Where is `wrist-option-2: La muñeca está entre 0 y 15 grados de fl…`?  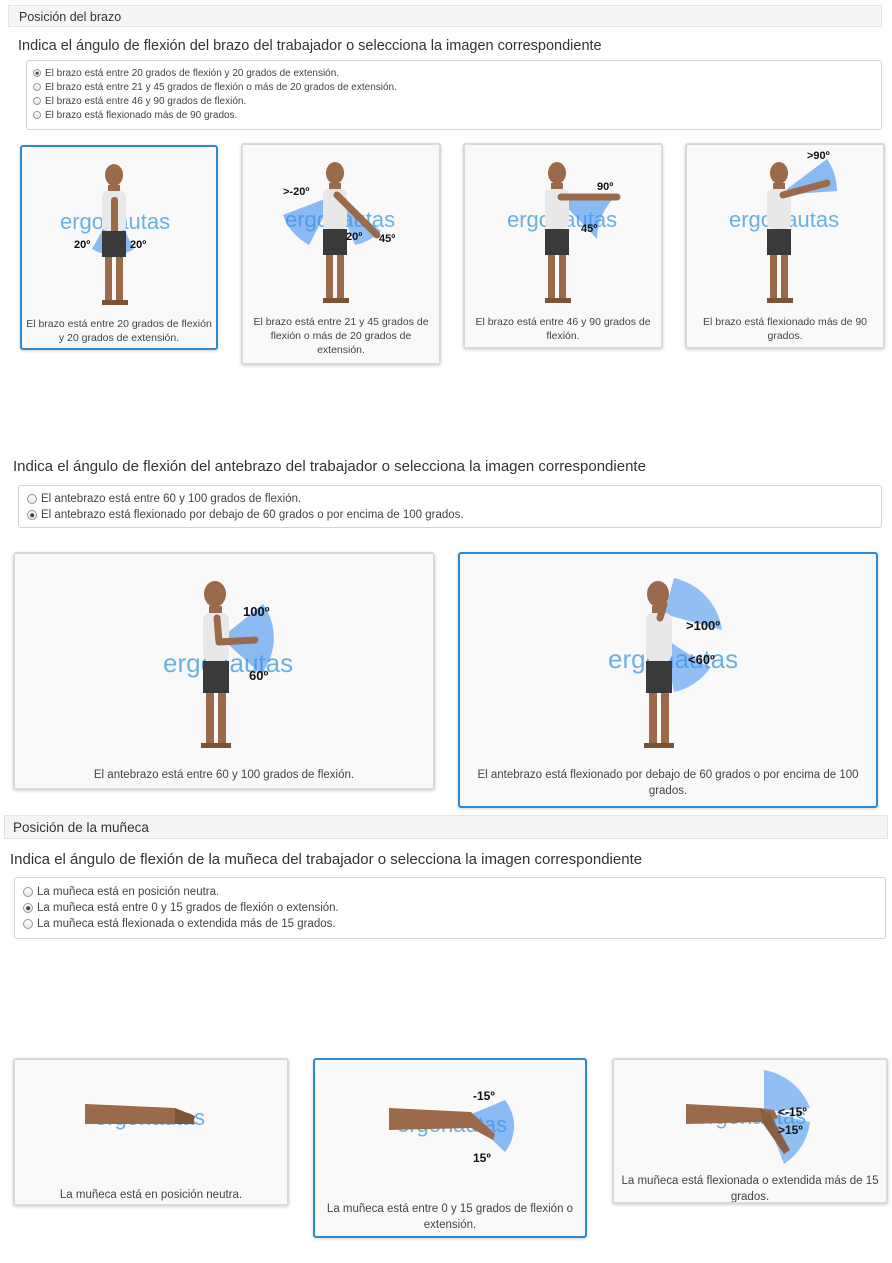
wrist-option-2: La muñeca está entre 0 y 15 grados de fl… is located at coordinates (450, 908).